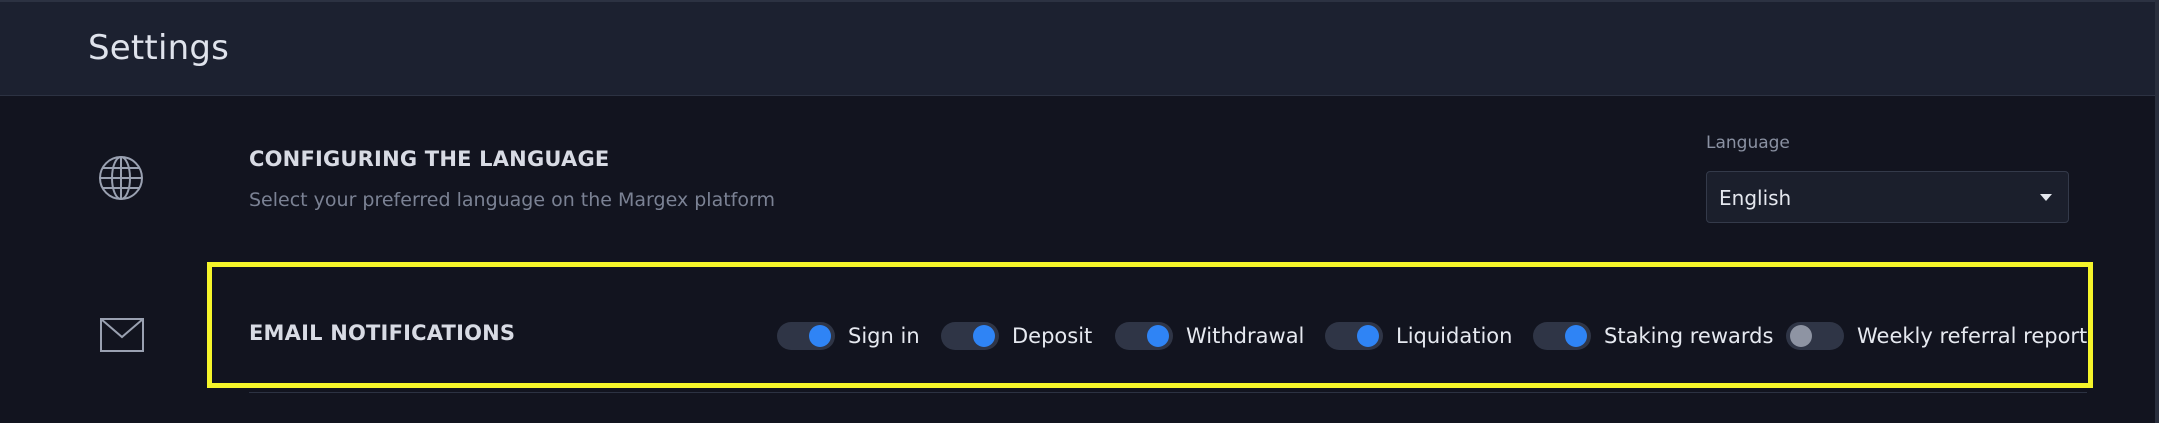 The width and height of the screenshot is (2159, 423). What do you see at coordinates (1972, 336) in the screenshot?
I see `weekly-referral-report-label: Weekly referral report` at bounding box center [1972, 336].